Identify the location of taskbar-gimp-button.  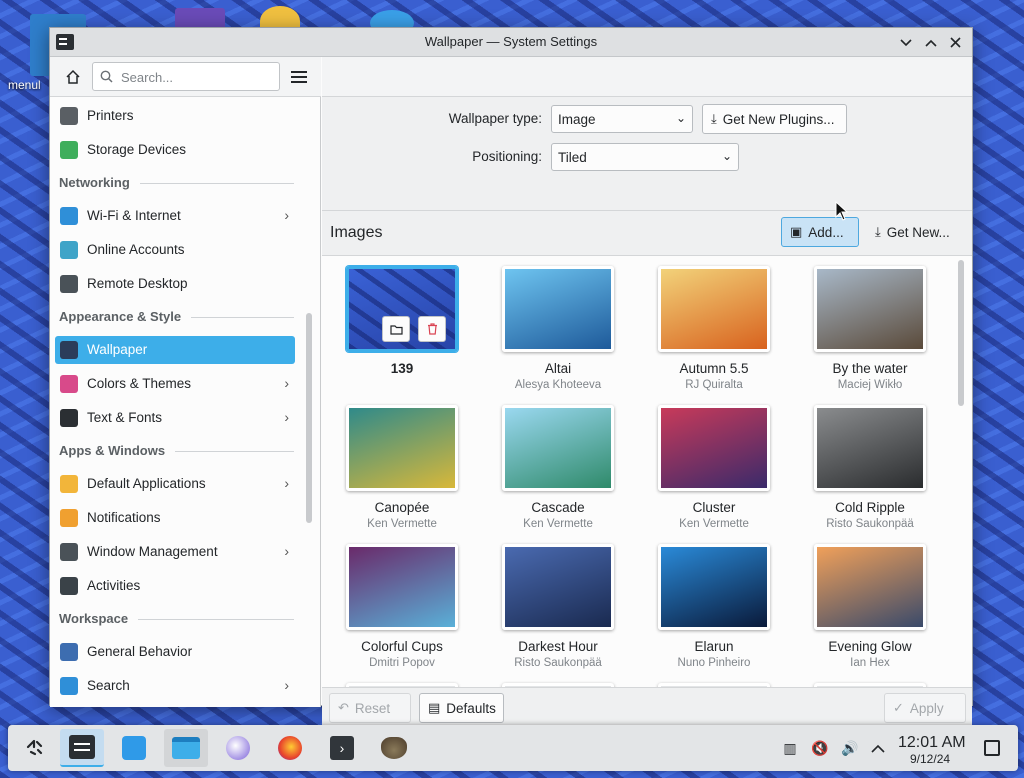
(394, 748).